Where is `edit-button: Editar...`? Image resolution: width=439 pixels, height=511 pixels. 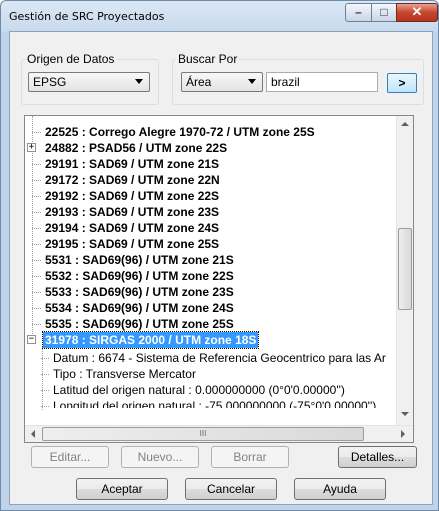
edit-button: Editar... is located at coordinates (70, 457).